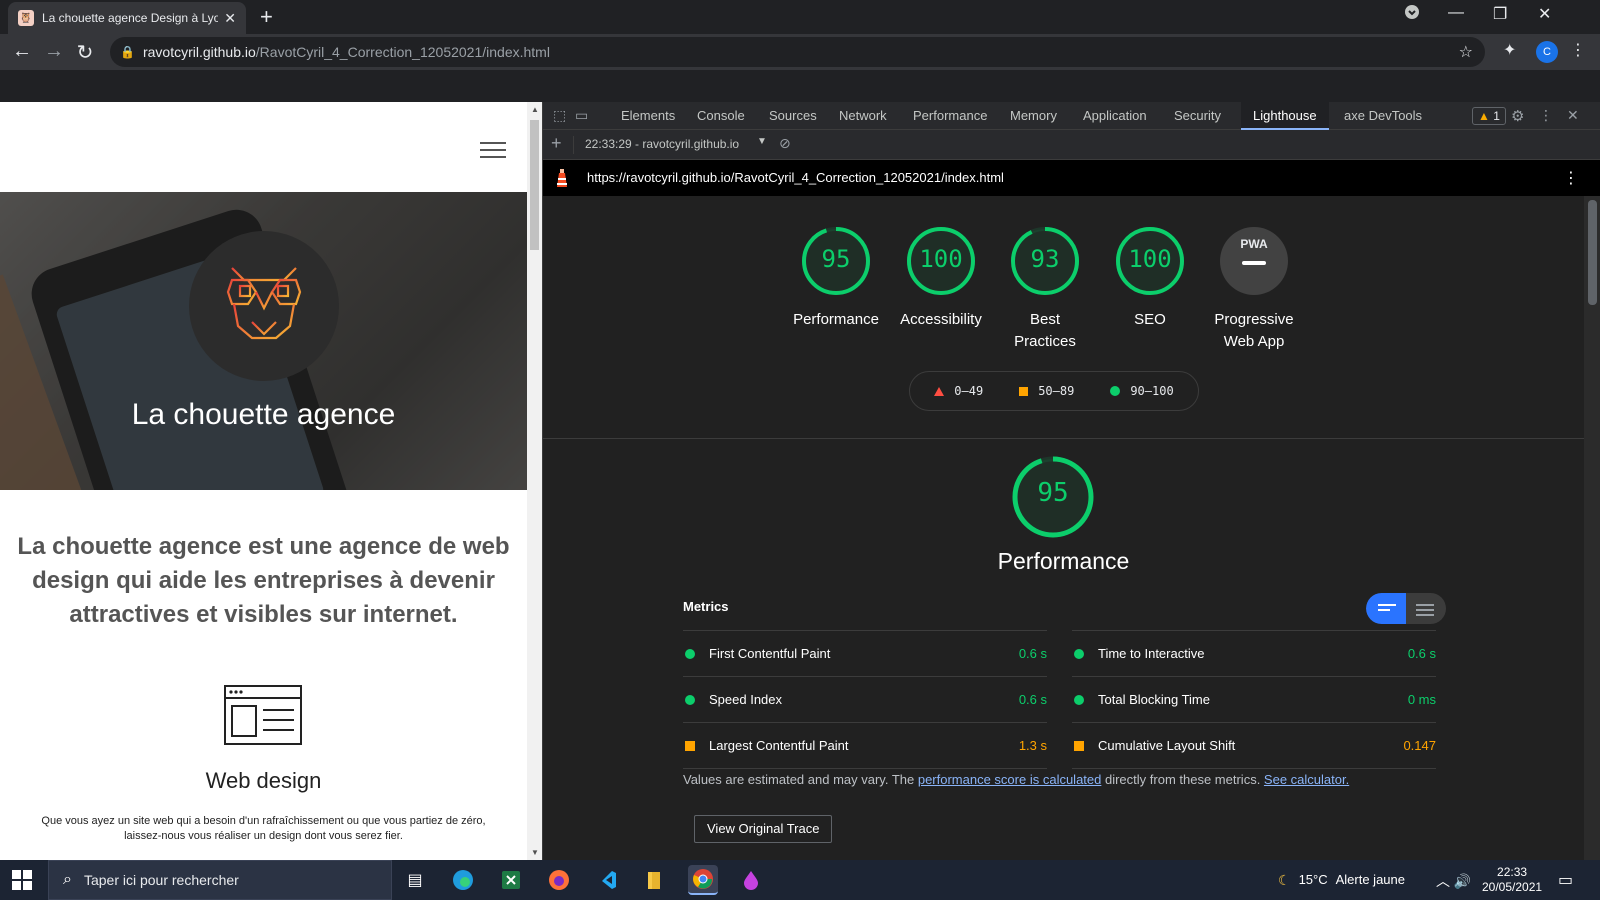  Describe the element at coordinates (1547, 52) in the screenshot. I see `profile-avatar: C` at that location.